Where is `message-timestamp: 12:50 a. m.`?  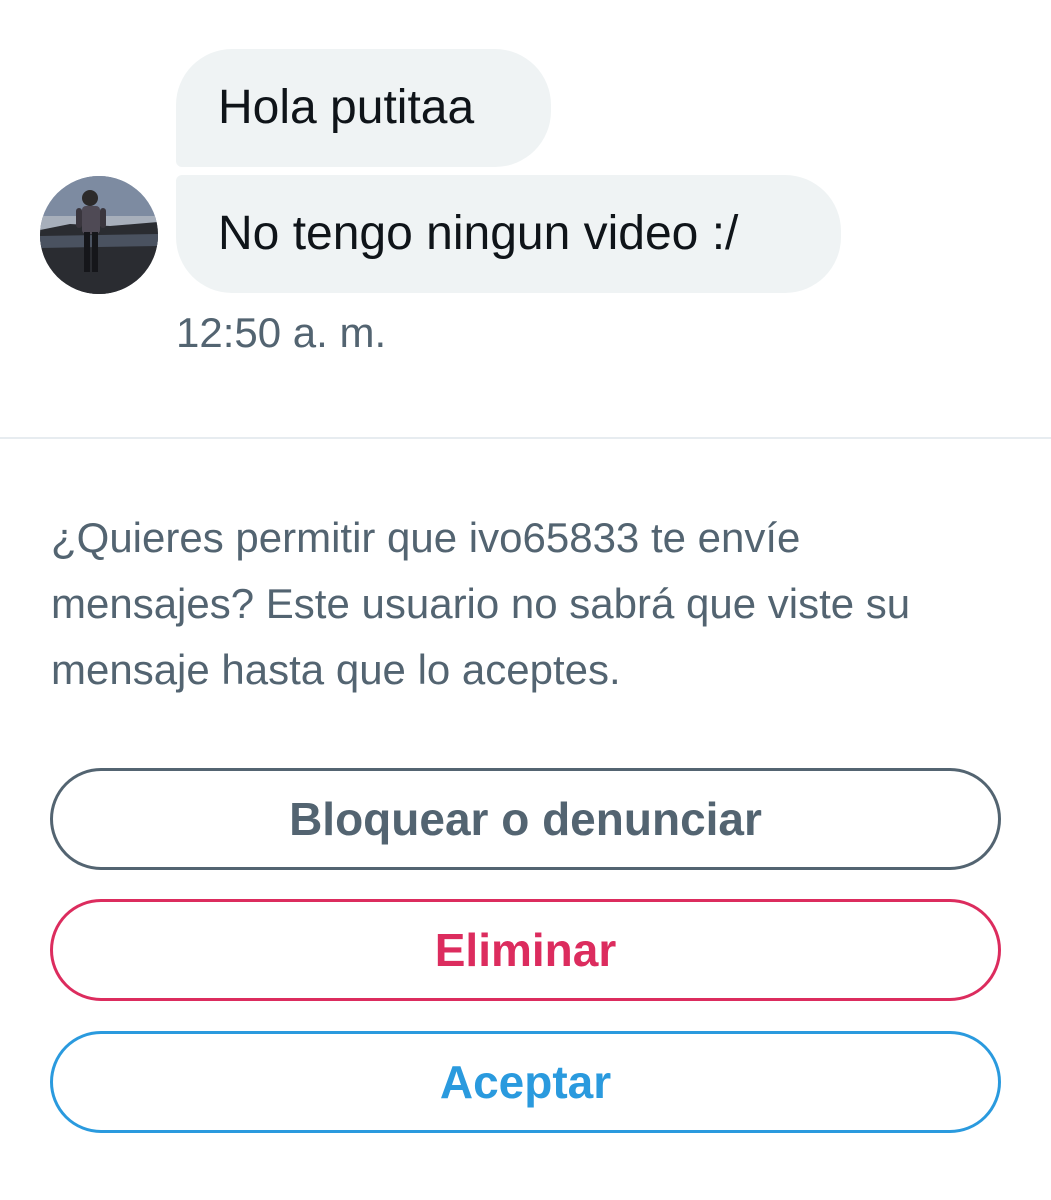
message-timestamp: 12:50 a. m. is located at coordinates (281, 332).